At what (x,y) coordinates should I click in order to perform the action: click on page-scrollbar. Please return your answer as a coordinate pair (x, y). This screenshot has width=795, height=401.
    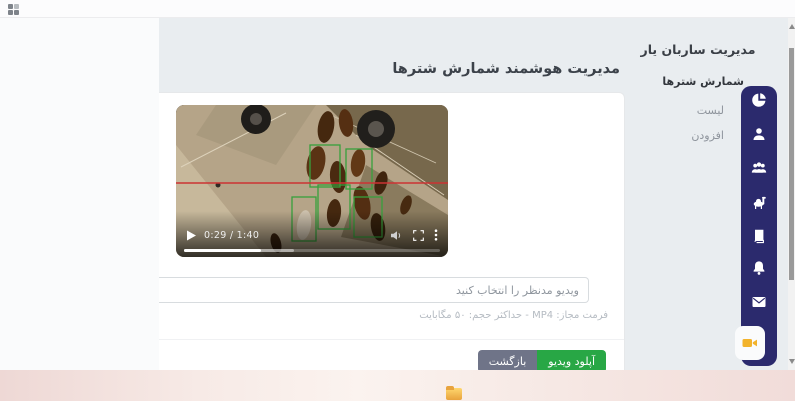
    Looking at the image, I should click on (791, 194).